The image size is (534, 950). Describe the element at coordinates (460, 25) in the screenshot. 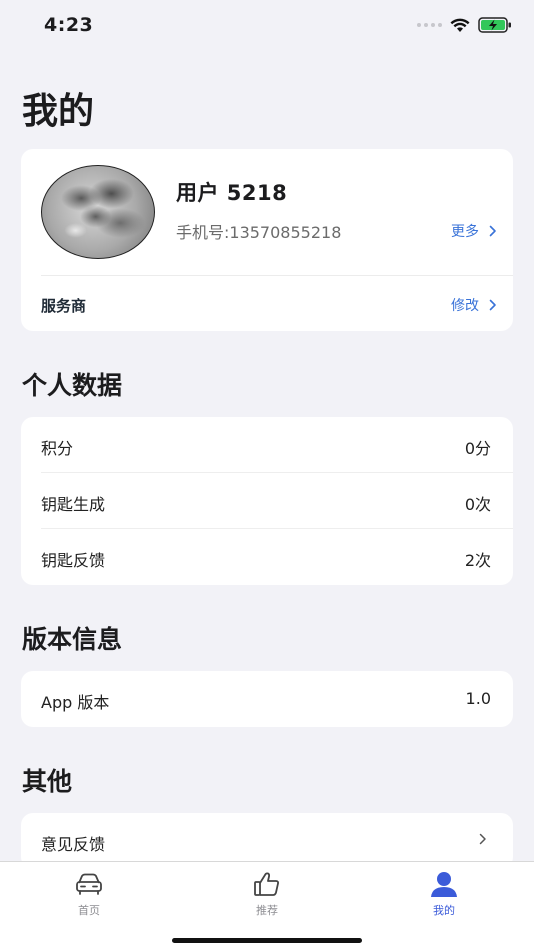

I see `wifi-icon` at that location.